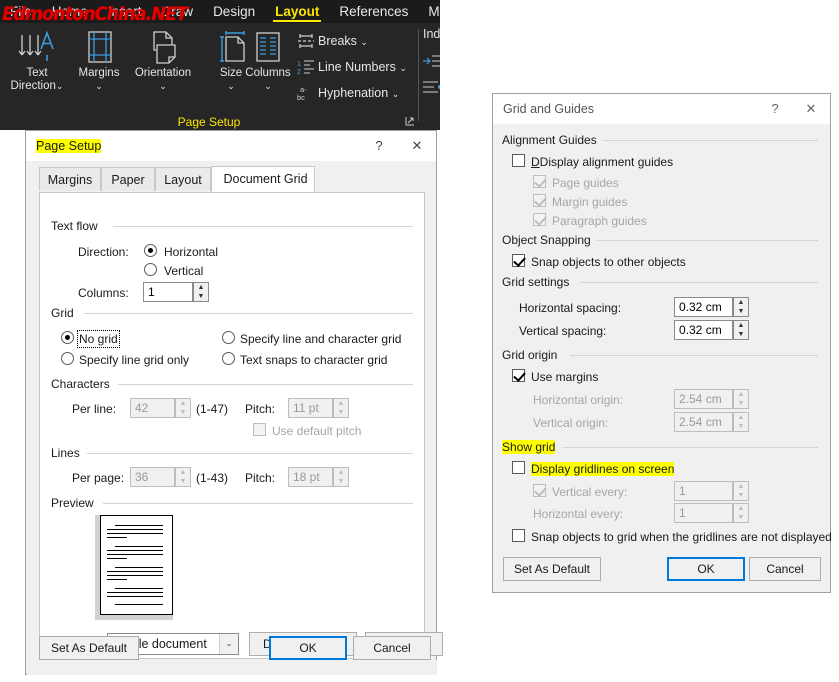 Image resolution: width=839 pixels, height=682 pixels. I want to click on line-numbers-button: 1 2 Line Numbers ⌄, so click(351, 67).